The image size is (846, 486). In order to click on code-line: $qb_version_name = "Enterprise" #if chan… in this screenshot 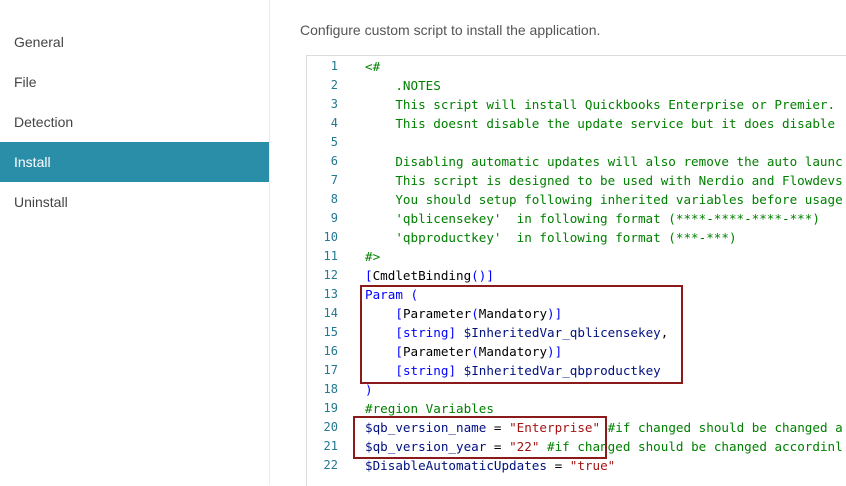, I will do `click(604, 427)`.